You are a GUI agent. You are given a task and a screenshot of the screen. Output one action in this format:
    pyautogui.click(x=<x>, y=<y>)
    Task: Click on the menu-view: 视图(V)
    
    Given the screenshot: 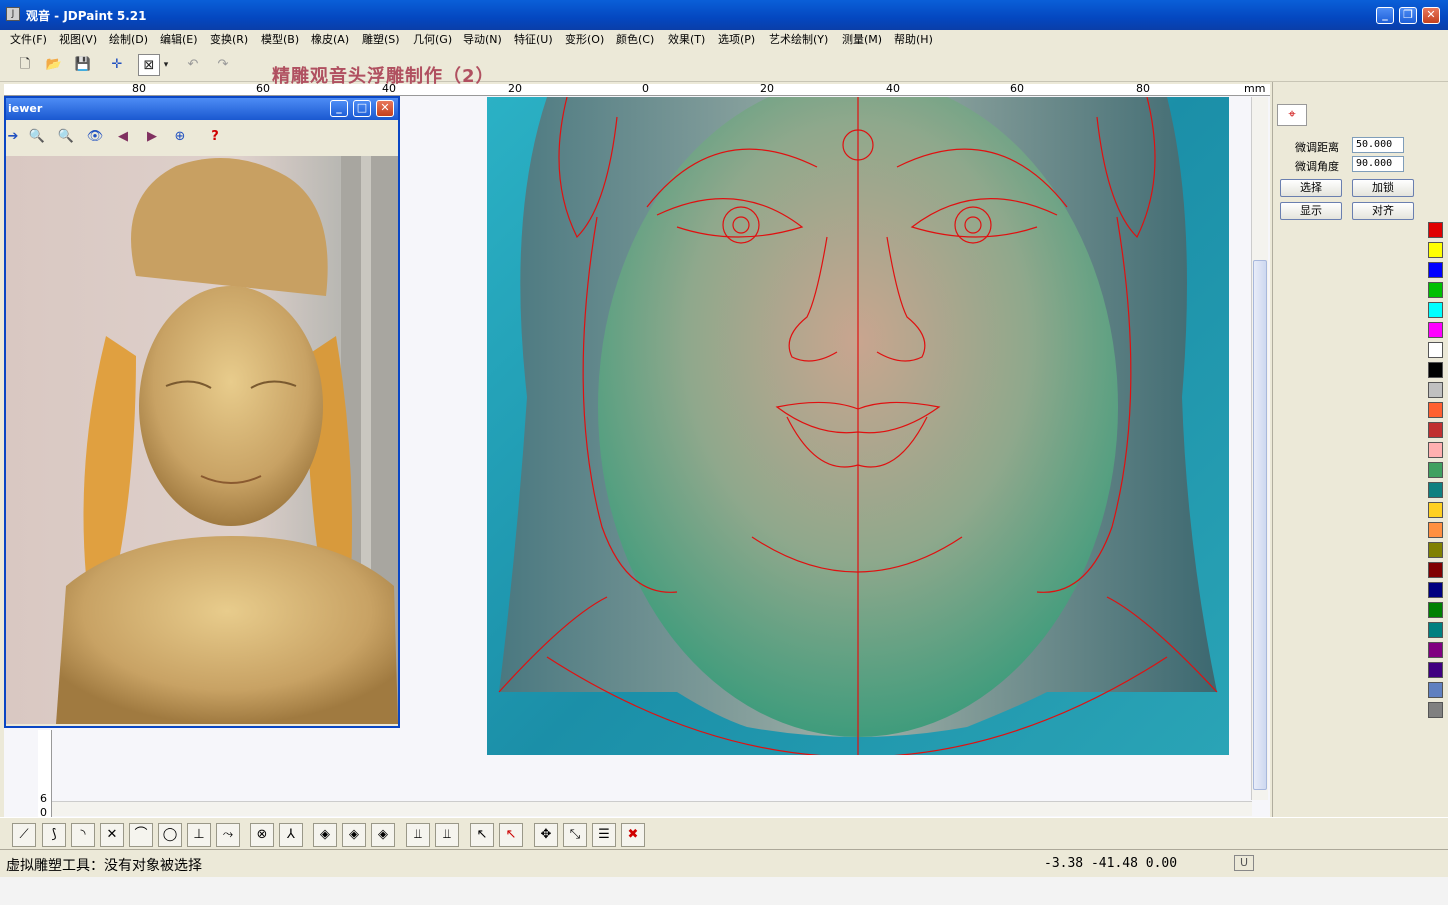 What is the action you would take?
    pyautogui.click(x=78, y=39)
    